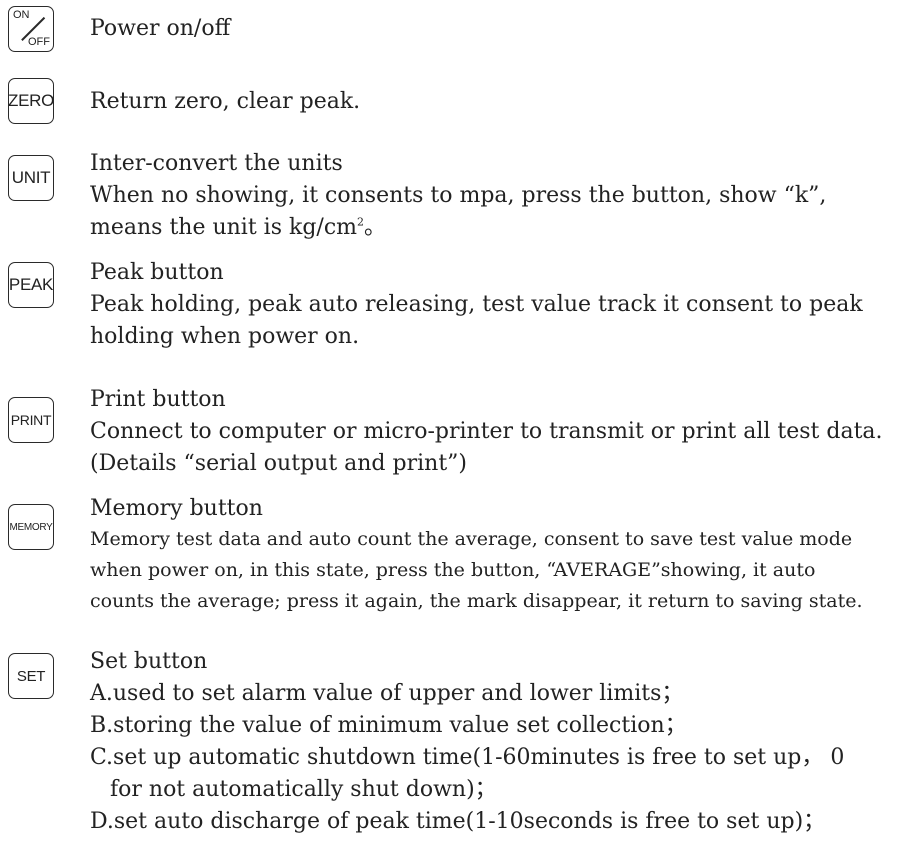 The width and height of the screenshot is (916, 852). Describe the element at coordinates (303, 789) in the screenshot. I see `set-item-c-cont: for not automatically shut down)；` at that location.